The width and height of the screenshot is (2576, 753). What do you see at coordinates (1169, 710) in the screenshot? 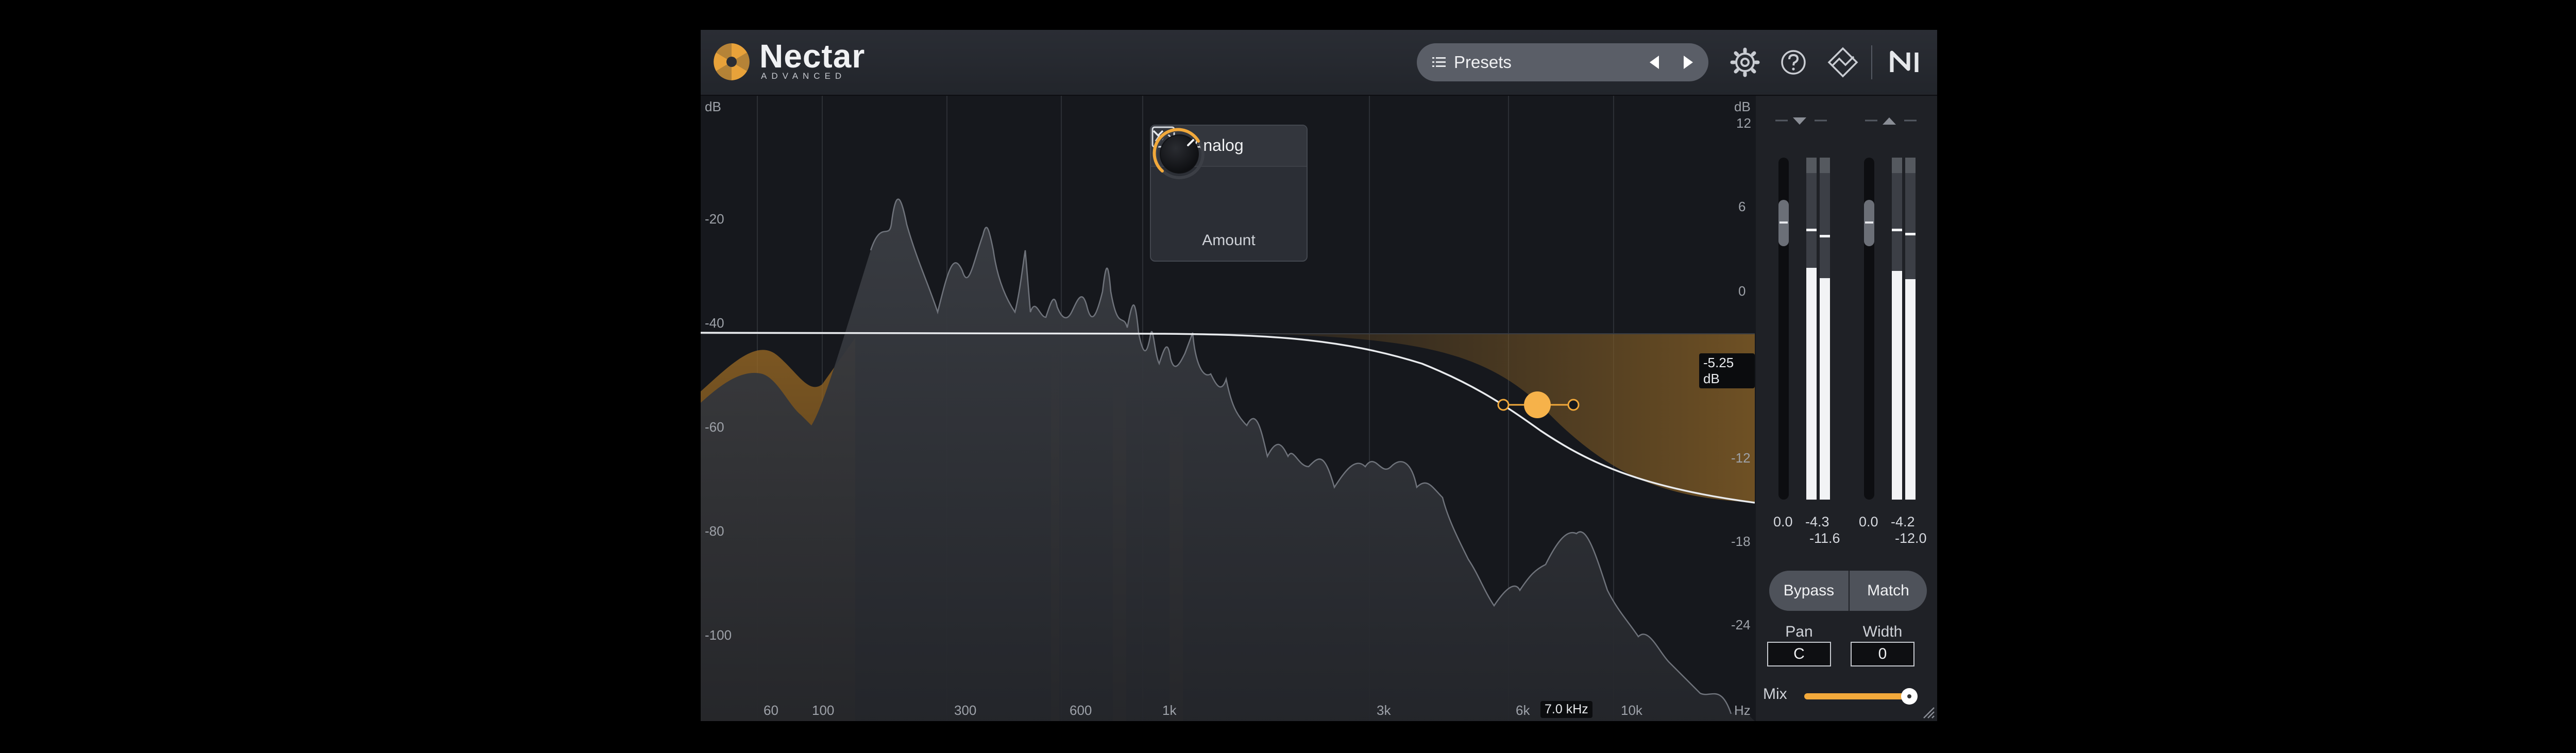
I see `freq-label: 1k` at bounding box center [1169, 710].